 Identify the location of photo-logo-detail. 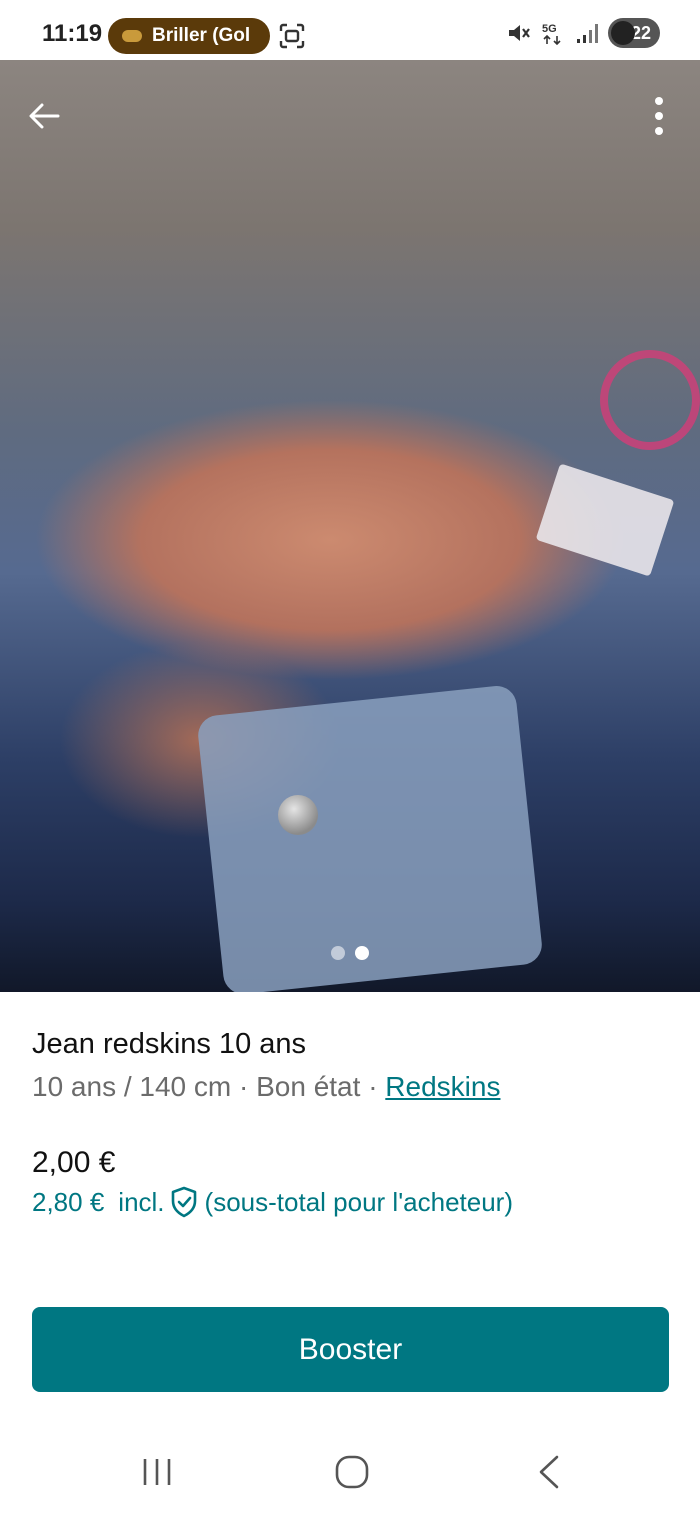
(650, 400).